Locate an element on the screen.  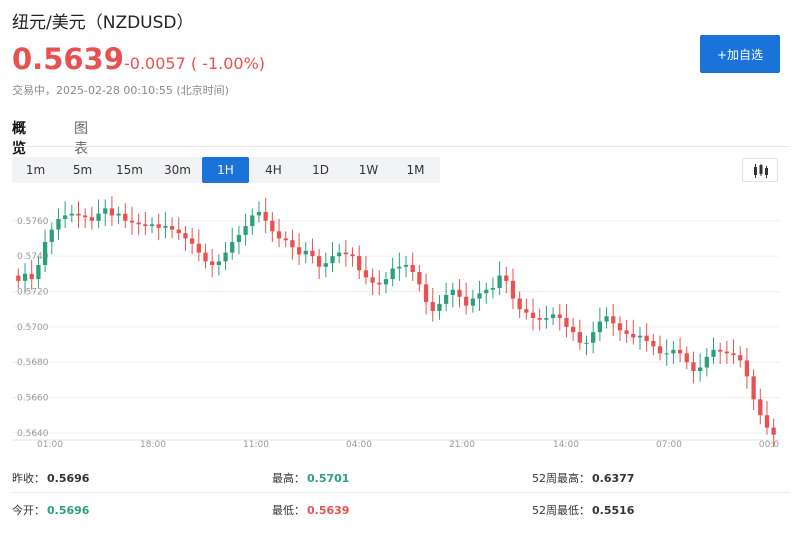
stat-52w-high: 52周最高： 0.6377 is located at coordinates (583, 478).